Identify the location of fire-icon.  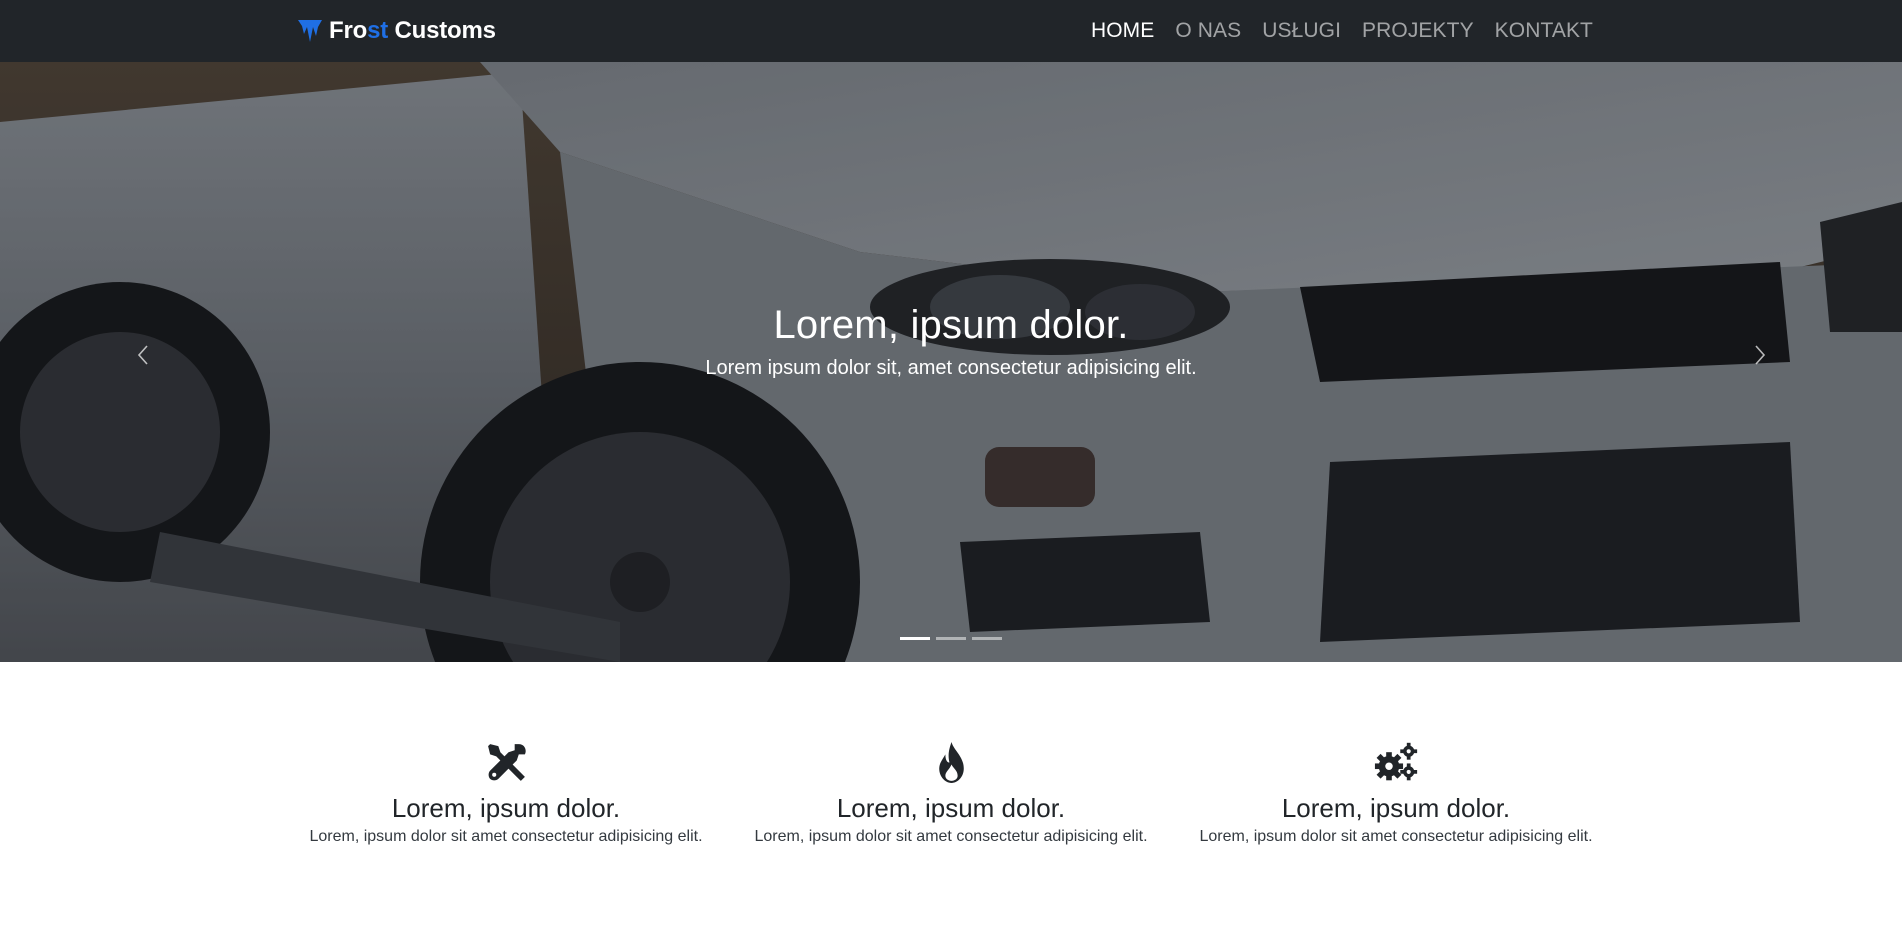
(951, 762).